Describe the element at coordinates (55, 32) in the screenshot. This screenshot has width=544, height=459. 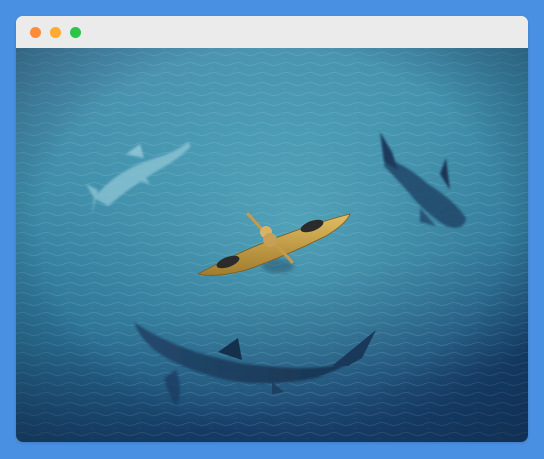
I see `minimize-window-button` at that location.